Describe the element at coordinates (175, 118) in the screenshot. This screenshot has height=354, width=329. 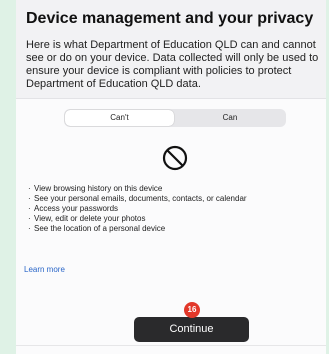
I see `segmented-control: Can't Can` at that location.